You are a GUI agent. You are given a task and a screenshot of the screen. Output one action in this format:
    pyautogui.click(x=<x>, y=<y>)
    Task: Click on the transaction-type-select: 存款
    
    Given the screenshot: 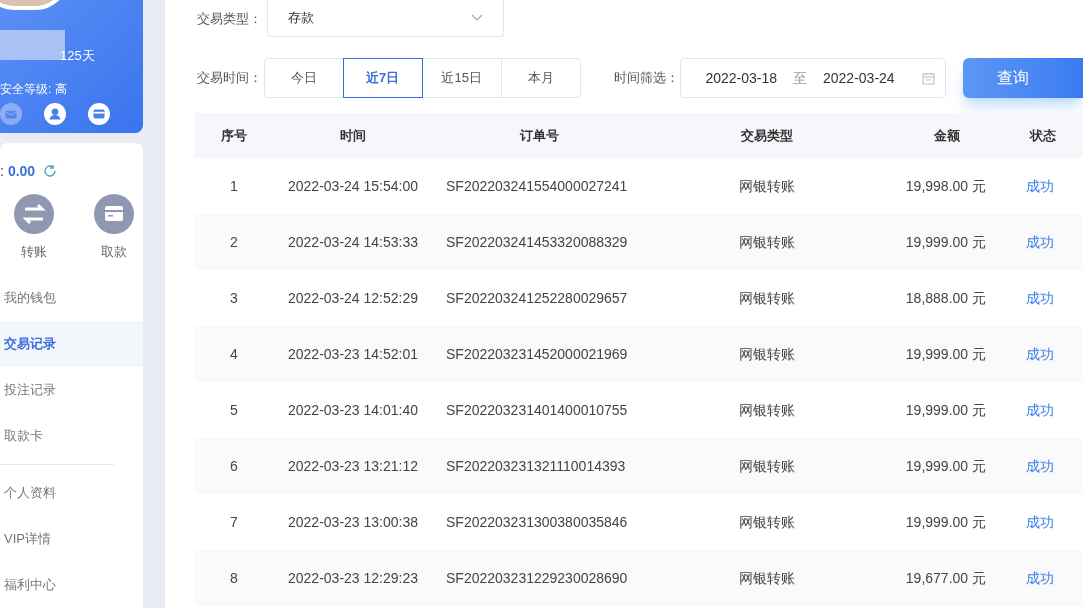 What is the action you would take?
    pyautogui.click(x=385, y=18)
    